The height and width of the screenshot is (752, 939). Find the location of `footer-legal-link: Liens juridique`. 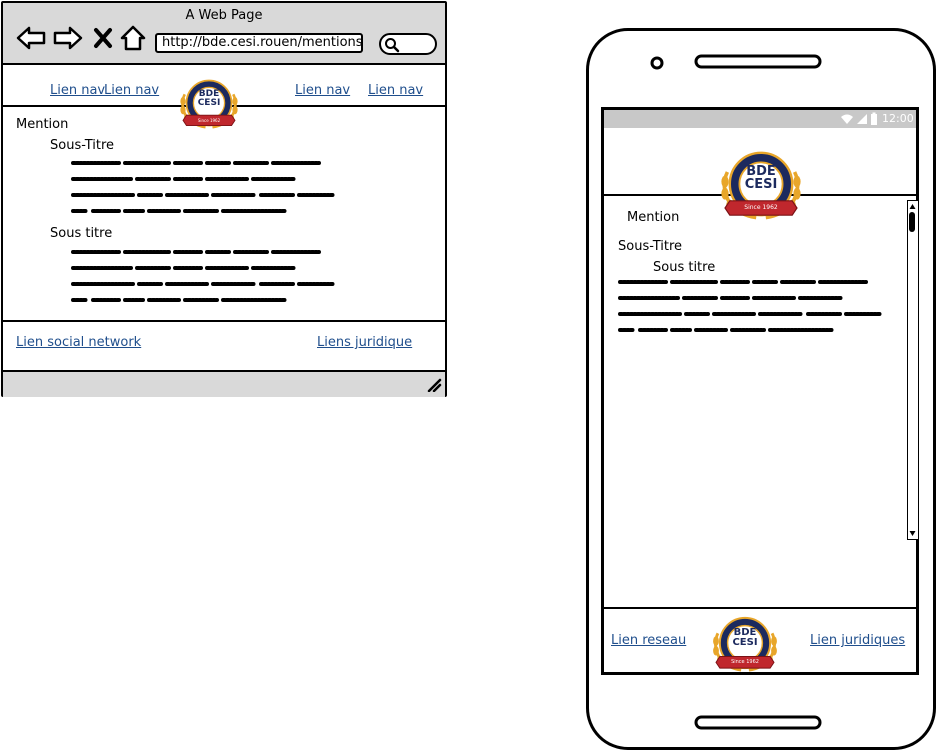

footer-legal-link: Liens juridique is located at coordinates (364, 342).